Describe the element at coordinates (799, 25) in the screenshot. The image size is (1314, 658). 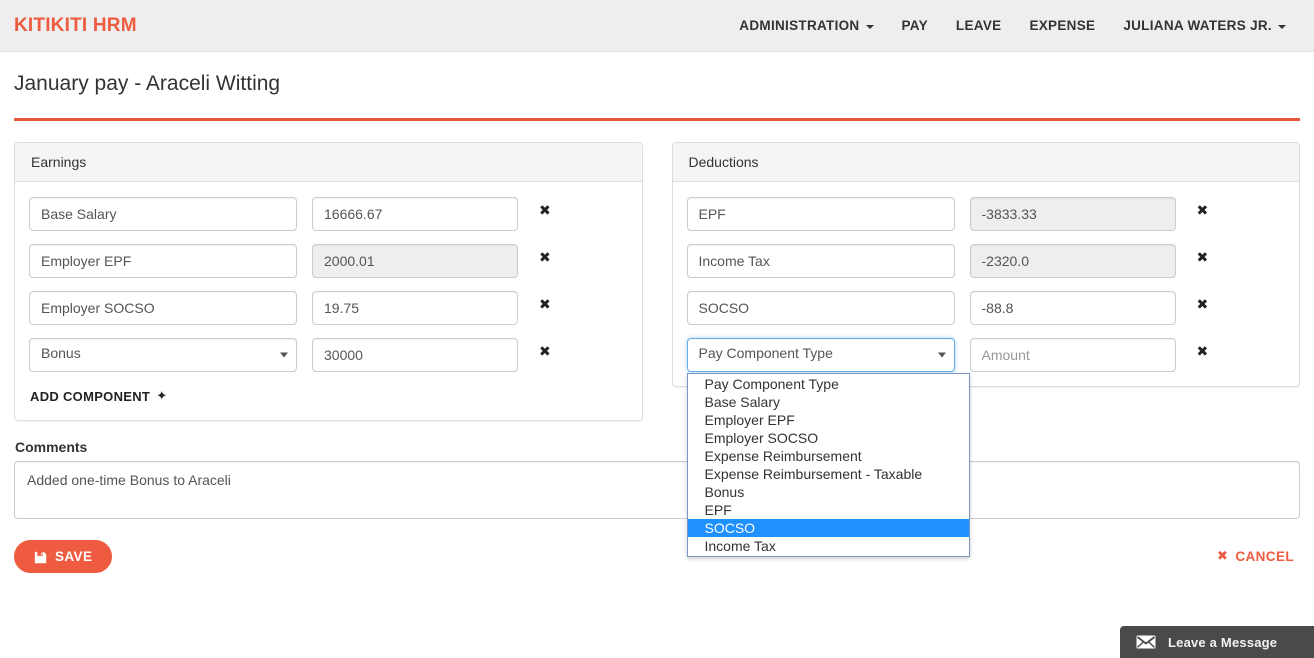
I see `nav-item-label: ADMINISTRATION` at that location.